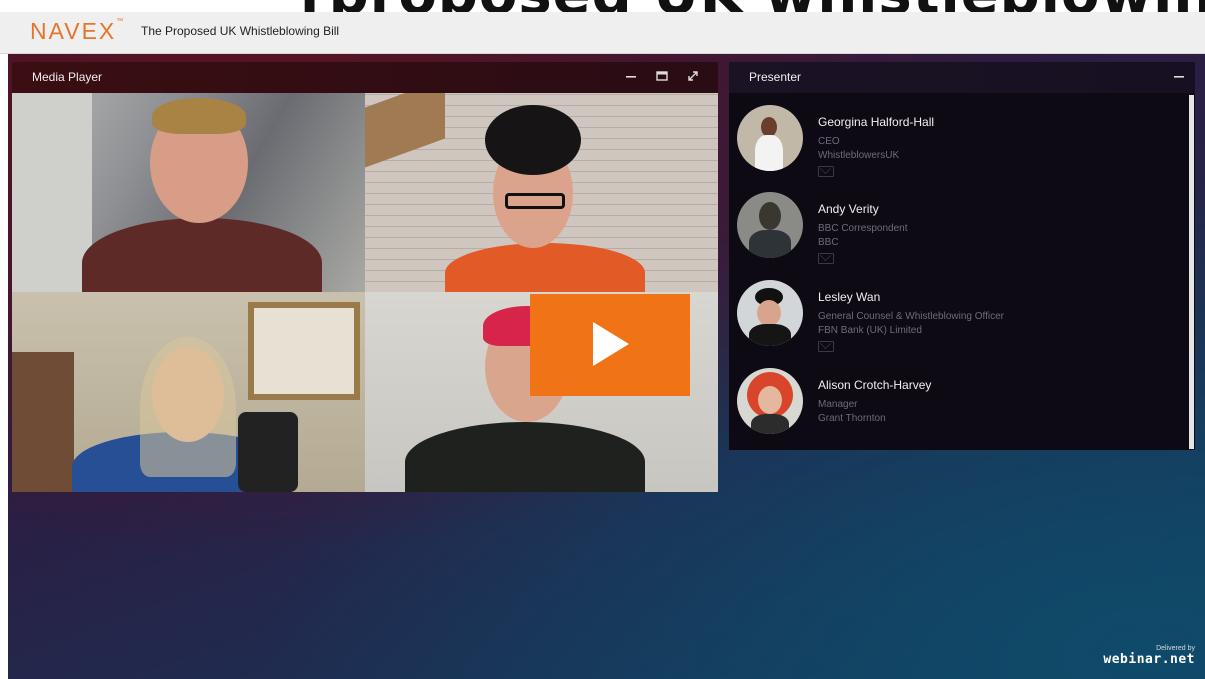 The width and height of the screenshot is (1205, 679). I want to click on top-banner-text: rproposed UK whistleblowing Bi, so click(752, 6).